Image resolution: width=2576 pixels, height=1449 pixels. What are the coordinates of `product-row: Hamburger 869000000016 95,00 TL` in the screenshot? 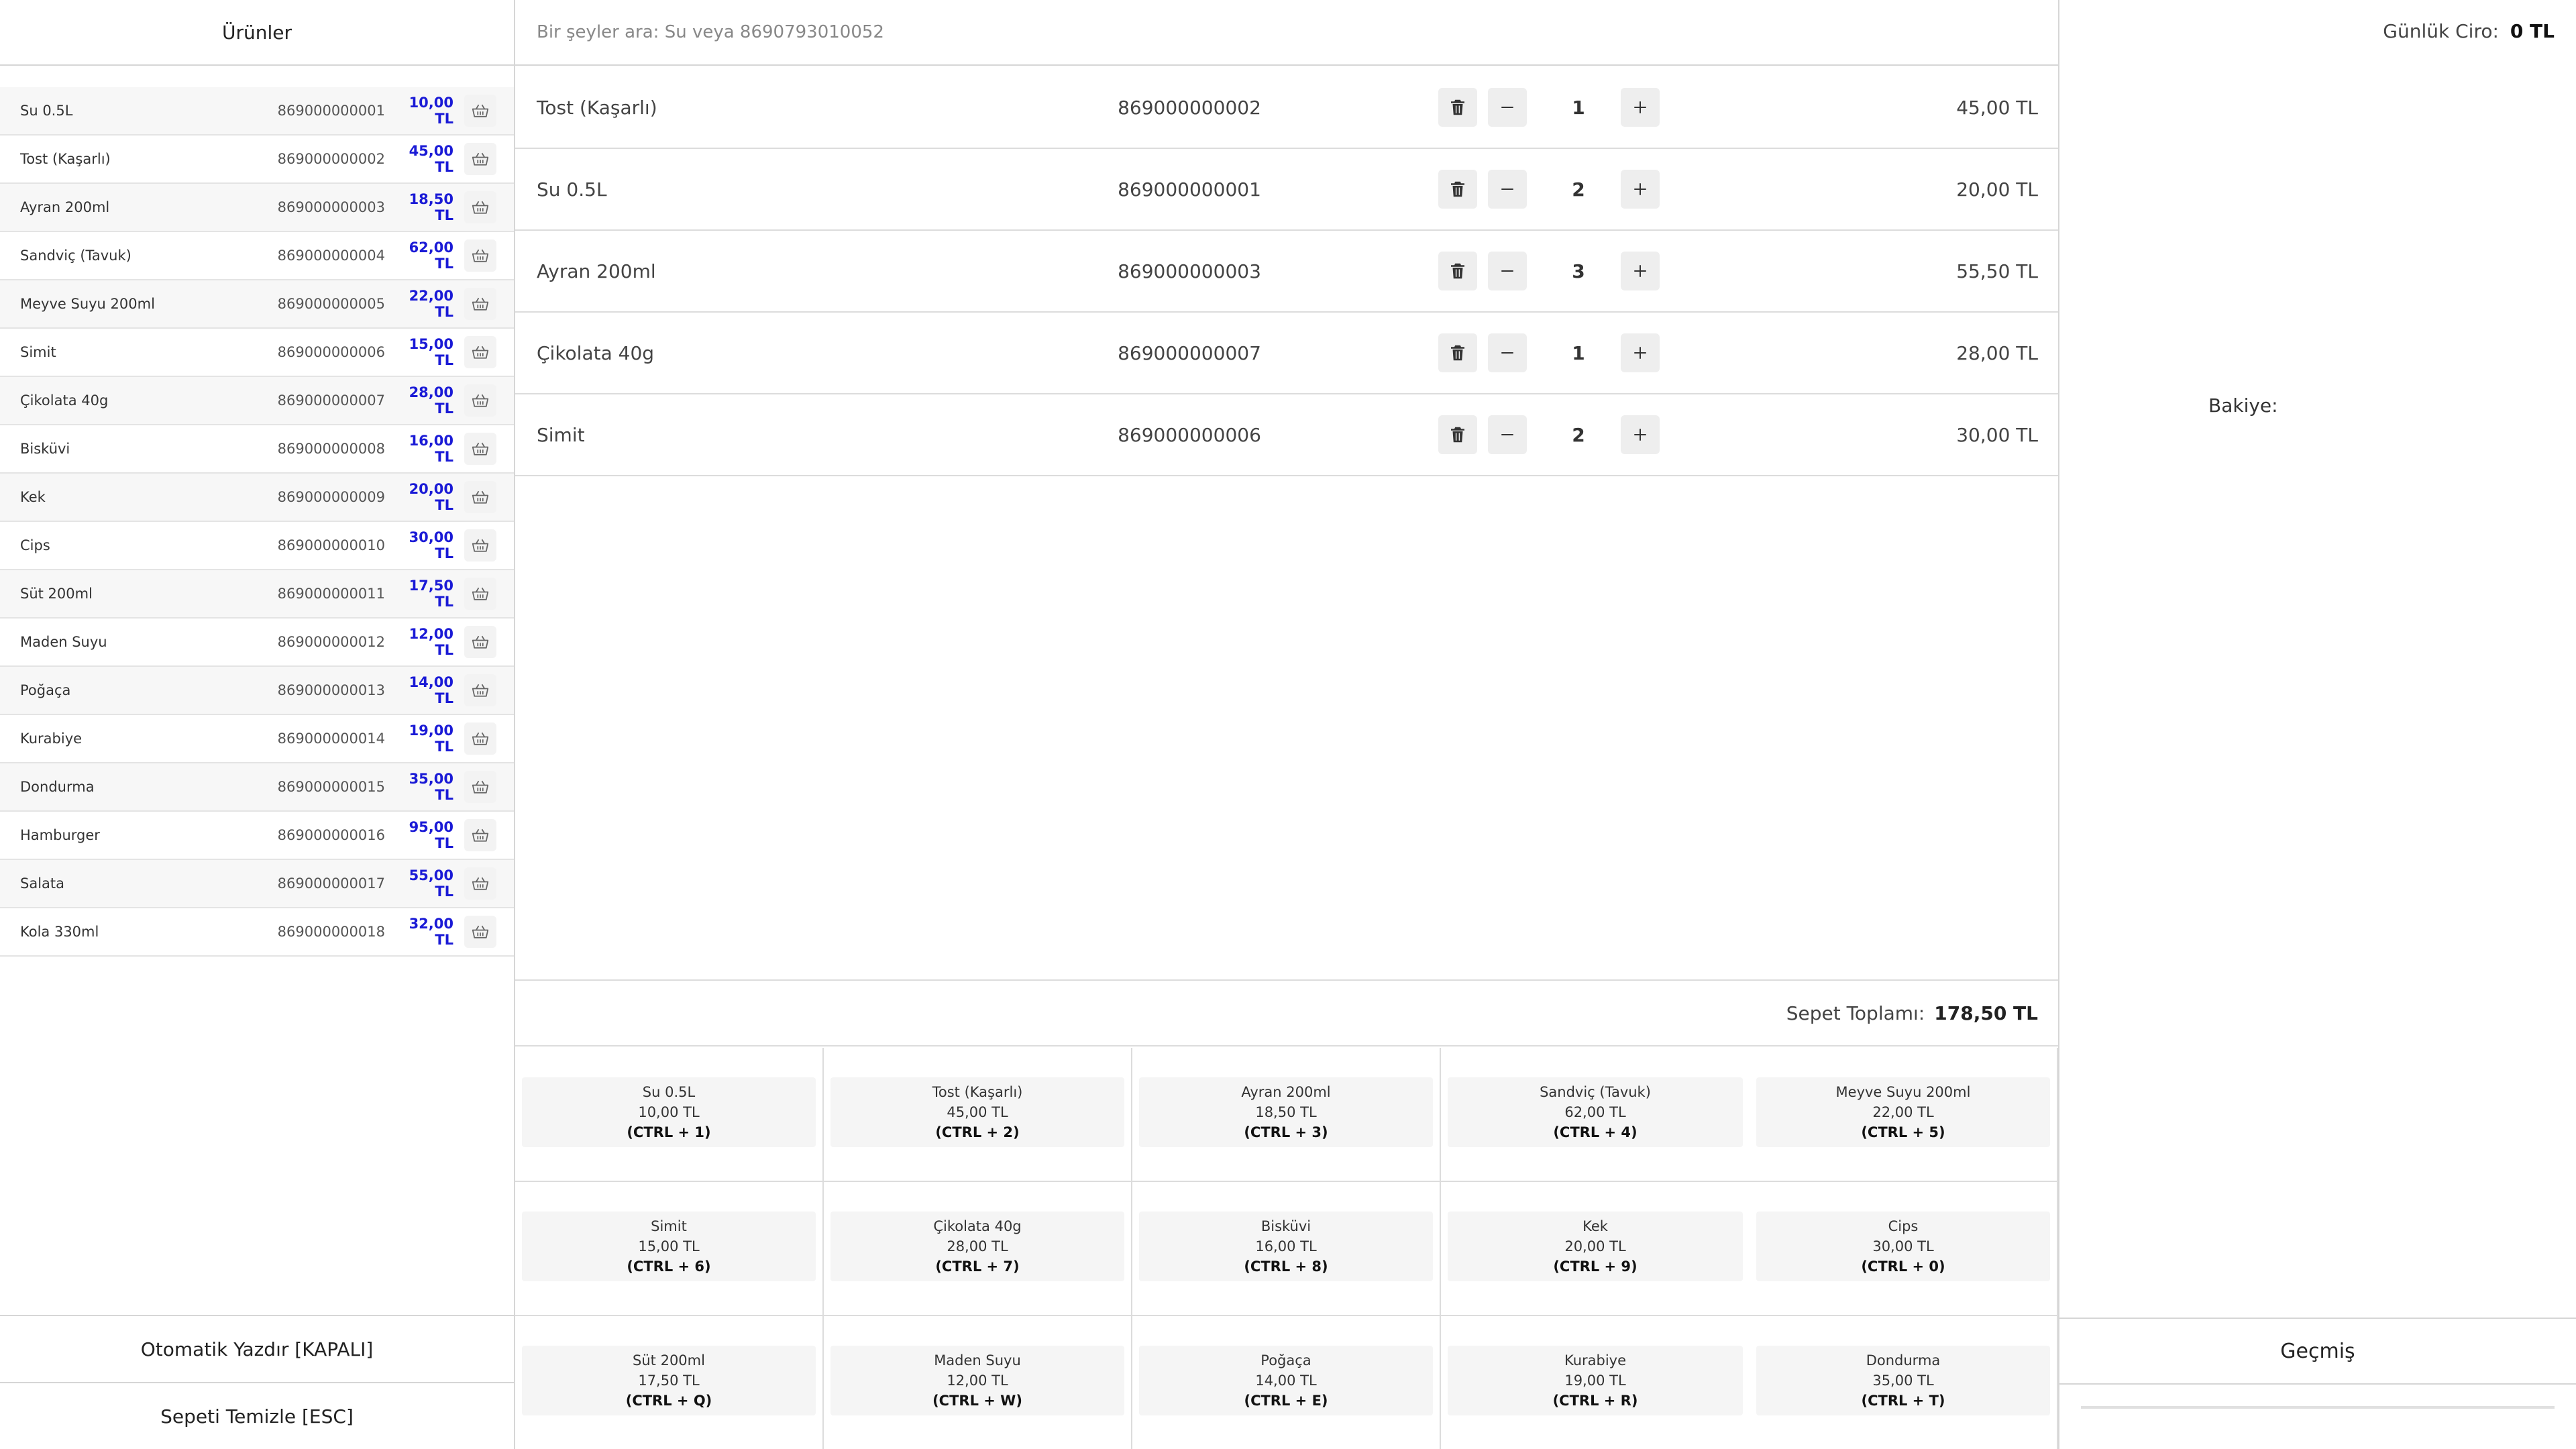 It's located at (257, 836).